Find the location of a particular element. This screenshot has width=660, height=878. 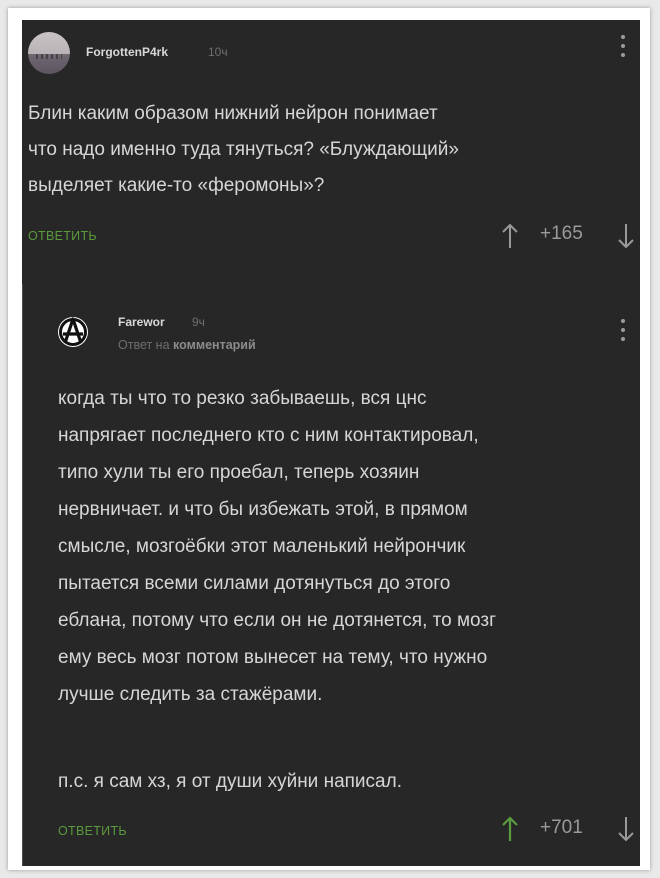

comment-time: 10ч is located at coordinates (218, 52).